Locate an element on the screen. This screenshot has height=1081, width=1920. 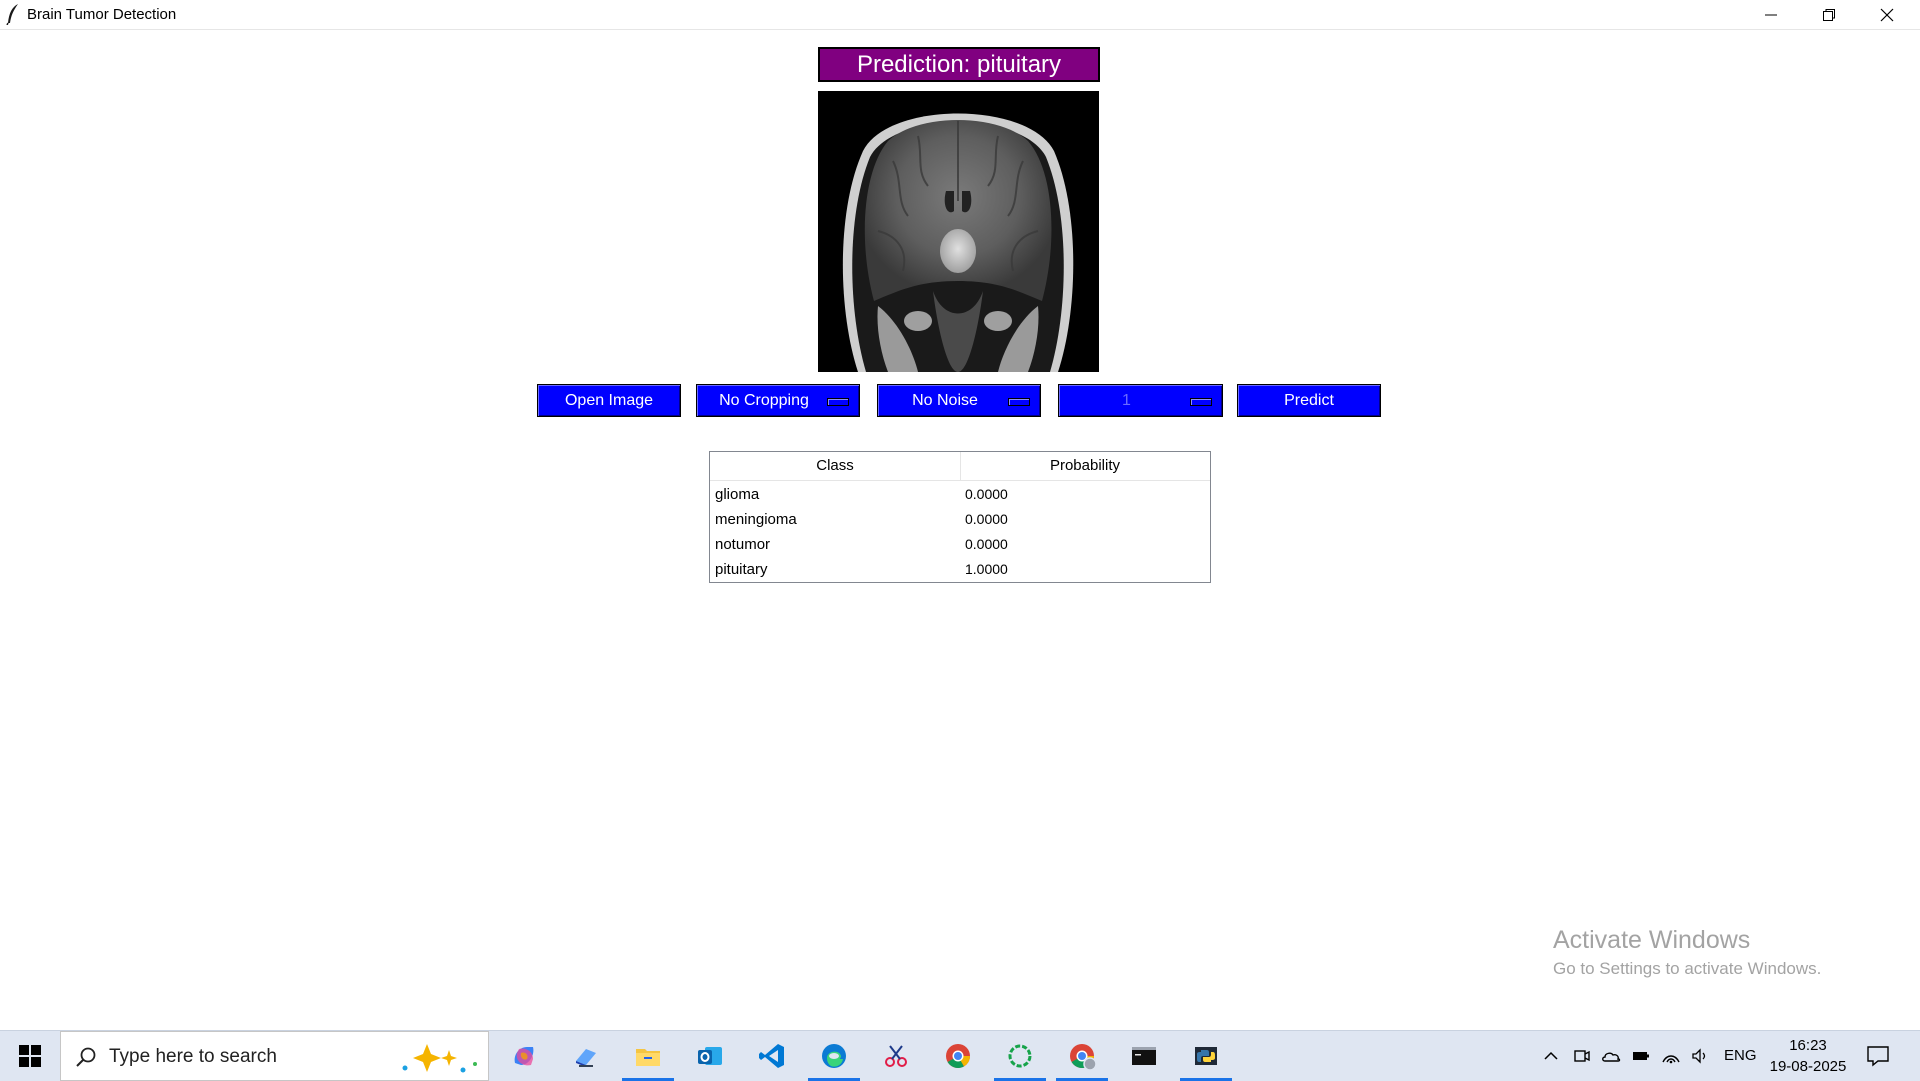
windows-logo-icon is located at coordinates (30, 1056).